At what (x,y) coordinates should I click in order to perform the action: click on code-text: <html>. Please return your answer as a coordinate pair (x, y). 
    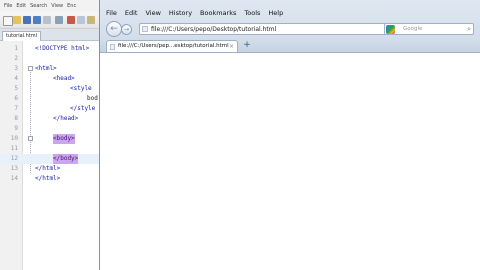
    Looking at the image, I should click on (46, 68).